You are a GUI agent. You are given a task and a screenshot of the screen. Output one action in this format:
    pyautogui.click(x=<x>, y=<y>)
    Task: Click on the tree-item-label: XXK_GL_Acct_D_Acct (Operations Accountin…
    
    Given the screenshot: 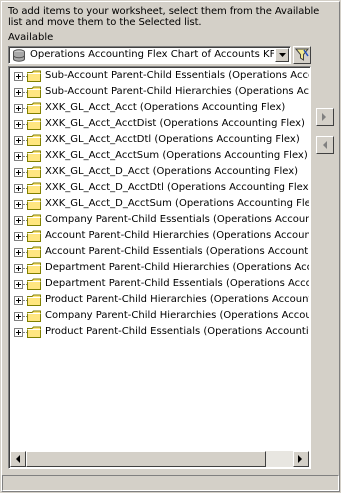 What is the action you would take?
    pyautogui.click(x=172, y=171)
    